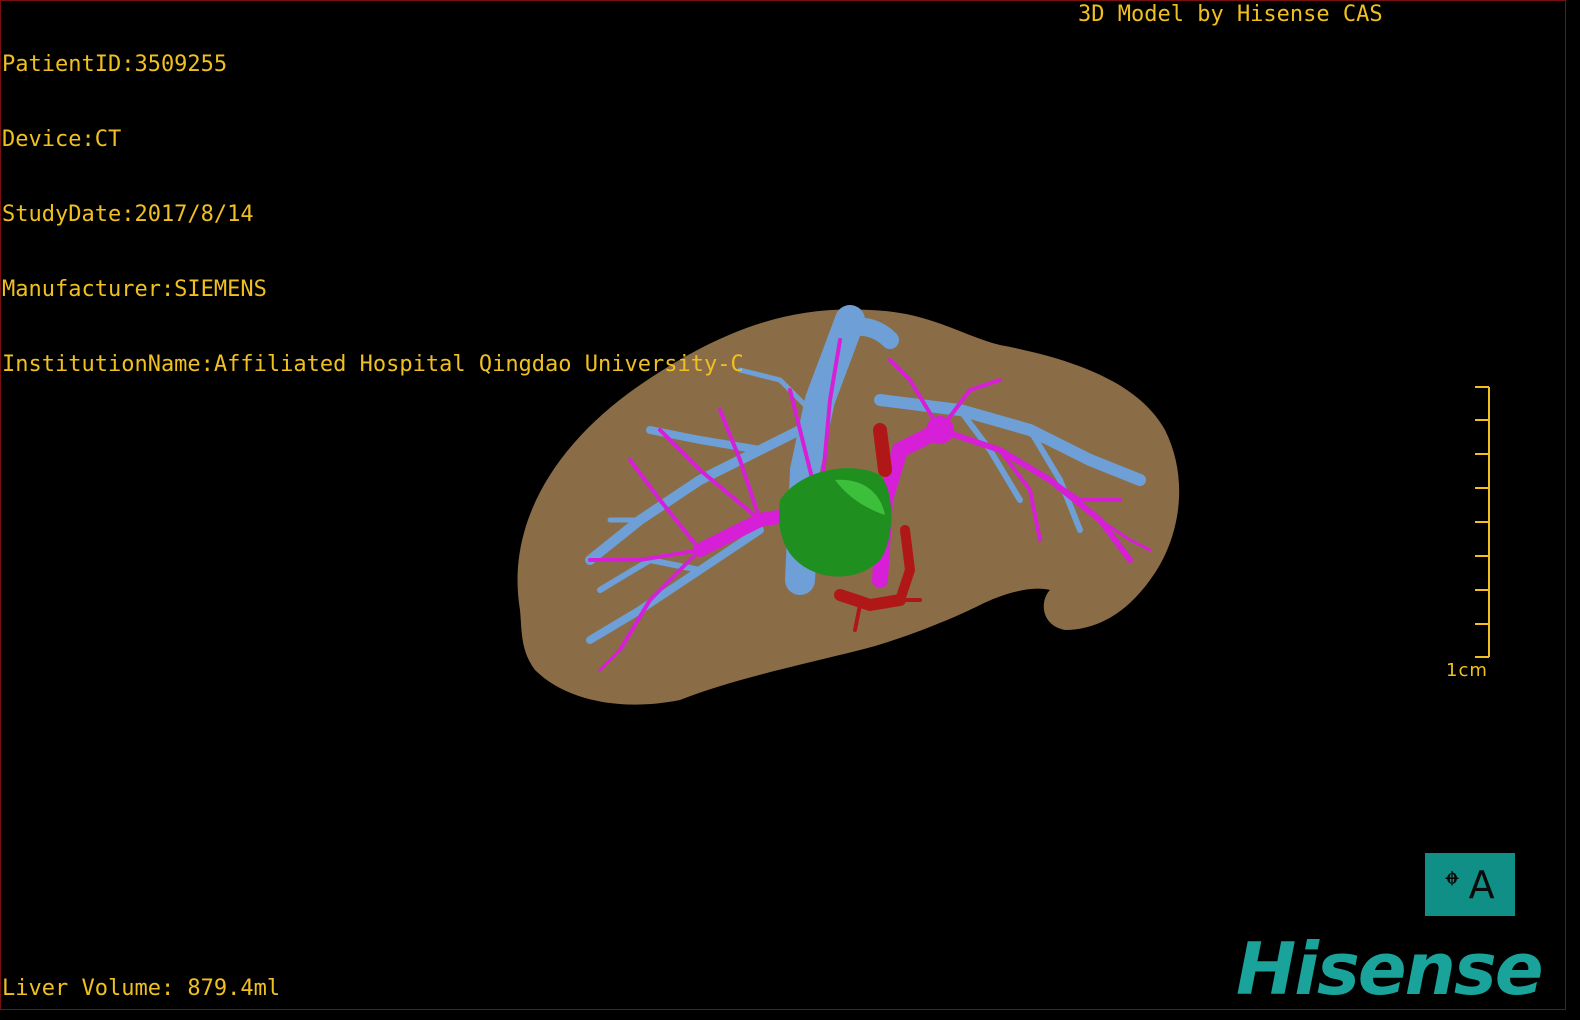 Image resolution: width=1580 pixels, height=1020 pixels. Describe the element at coordinates (1230, 14) in the screenshot. I see `model-caption: 3D Model by Hisense CAS` at that location.